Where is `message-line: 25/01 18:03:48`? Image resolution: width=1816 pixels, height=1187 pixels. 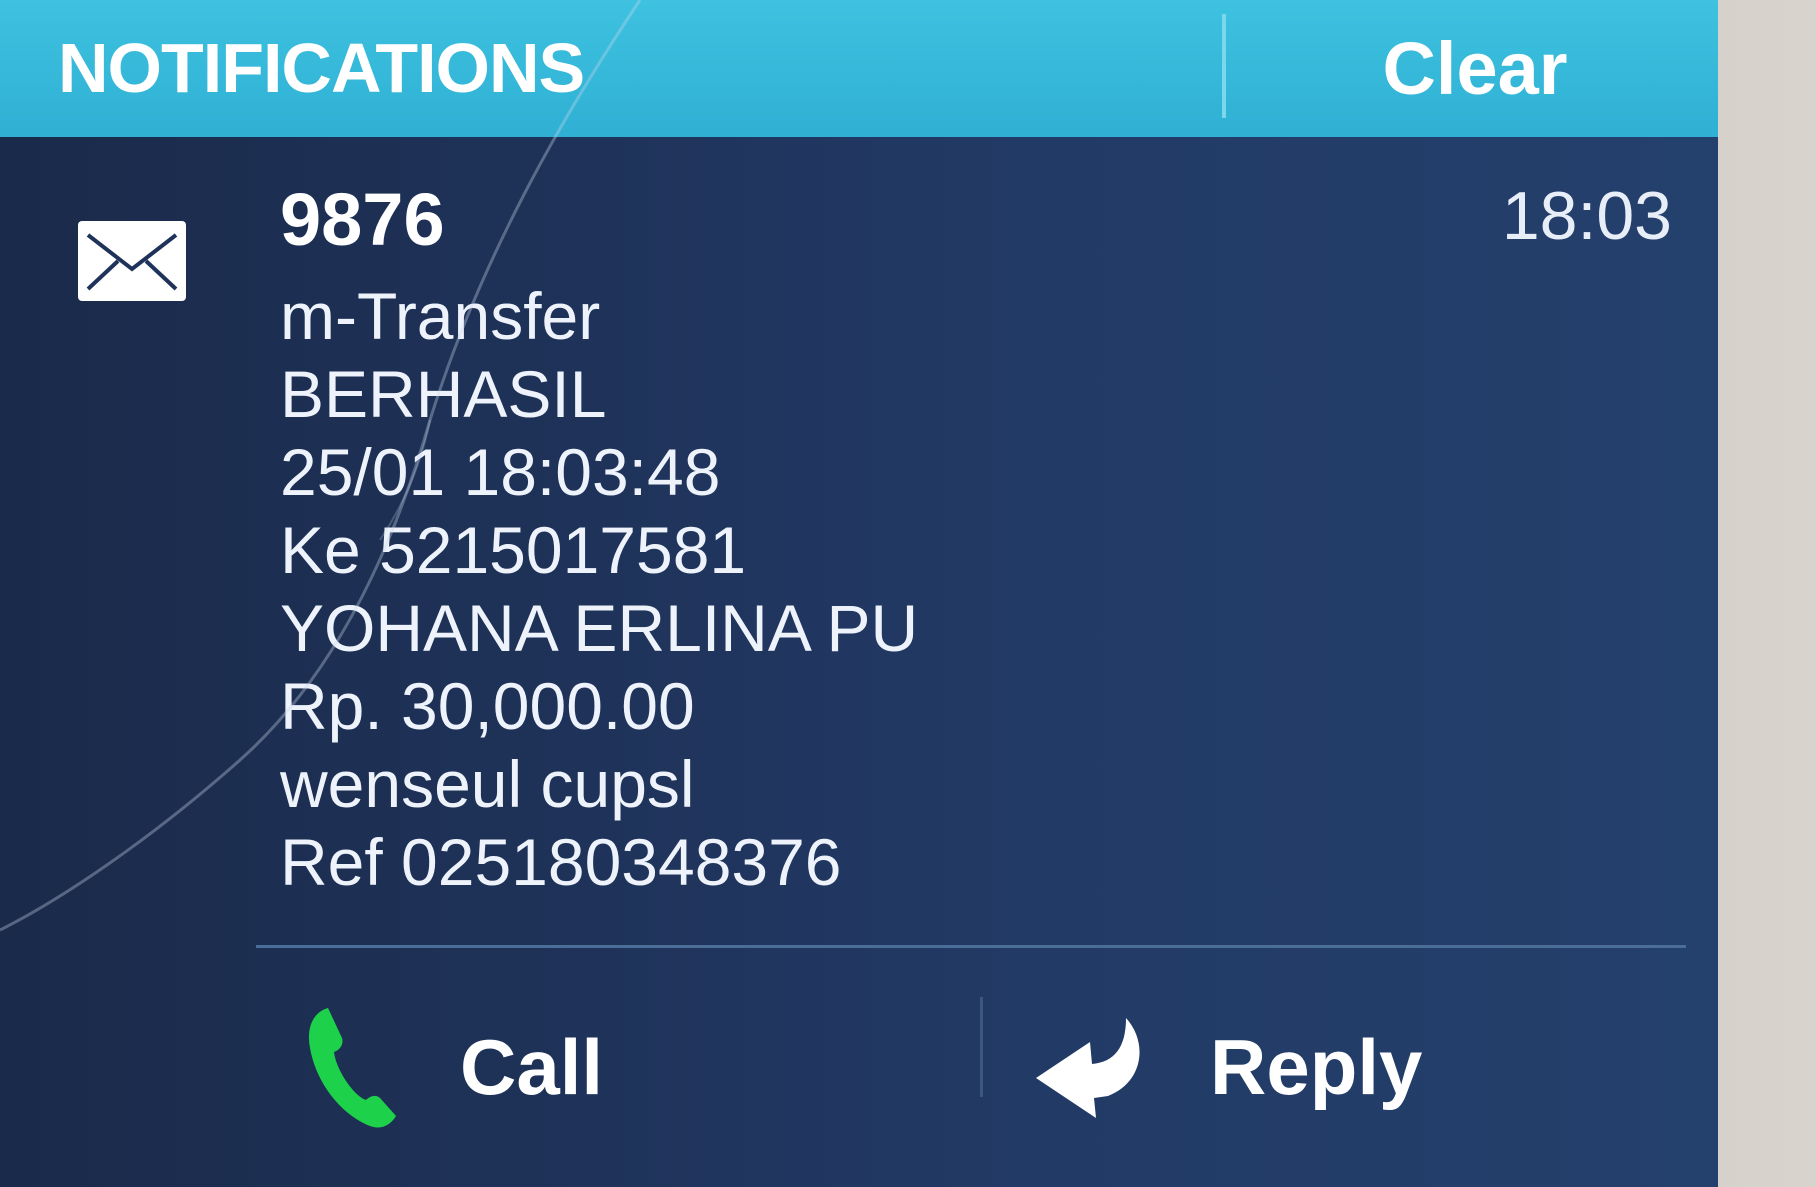
message-line: 25/01 18:03:48 is located at coordinates (500, 472).